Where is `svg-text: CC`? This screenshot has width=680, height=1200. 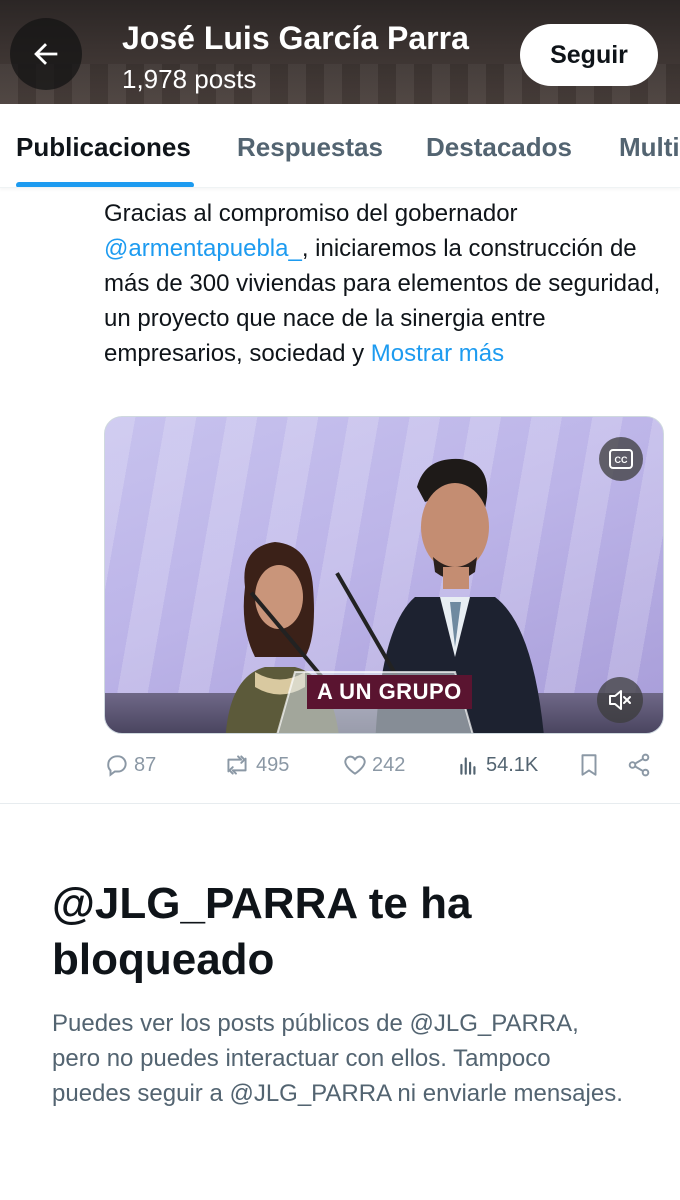
svg-text: CC is located at coordinates (621, 460).